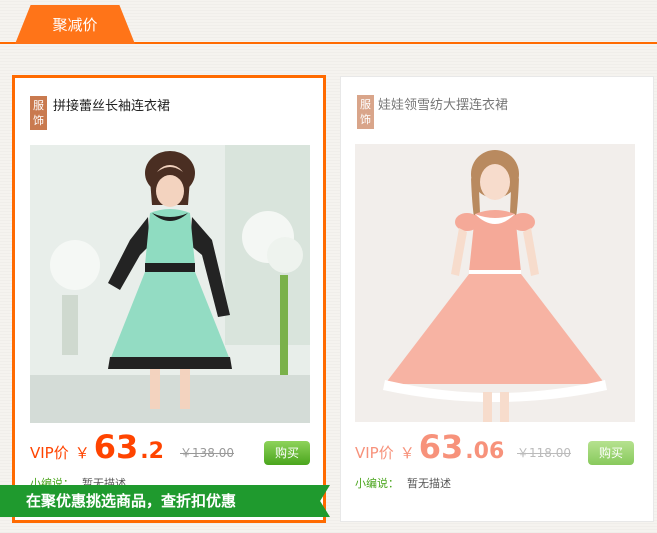 The image size is (657, 533). Describe the element at coordinates (165, 501) in the screenshot. I see `promo-banner: 在聚优惠挑选商品，查折扣优惠` at that location.